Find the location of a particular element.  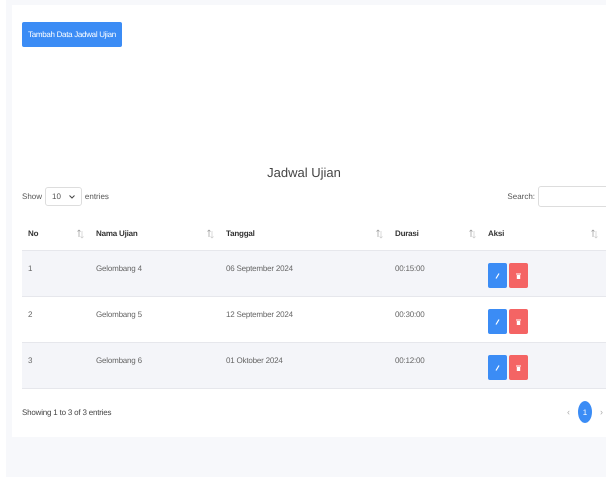

row-number: 2 is located at coordinates (30, 315).